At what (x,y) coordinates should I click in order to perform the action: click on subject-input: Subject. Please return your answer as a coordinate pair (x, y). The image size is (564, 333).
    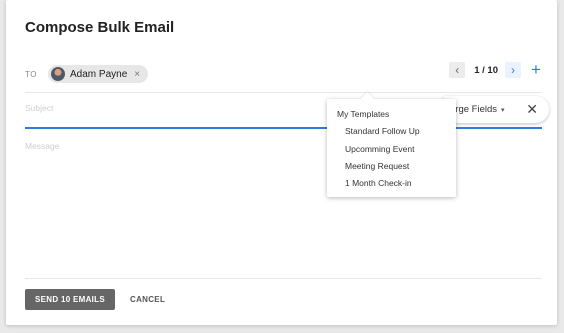
    Looking at the image, I should click on (39, 108).